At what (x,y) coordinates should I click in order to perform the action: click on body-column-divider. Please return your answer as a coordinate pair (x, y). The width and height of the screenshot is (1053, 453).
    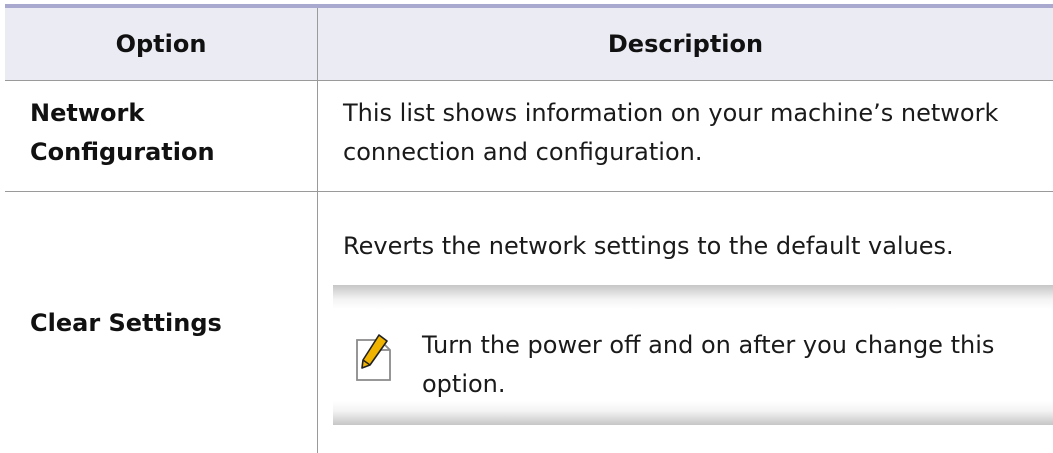
    Looking at the image, I should click on (317, 266).